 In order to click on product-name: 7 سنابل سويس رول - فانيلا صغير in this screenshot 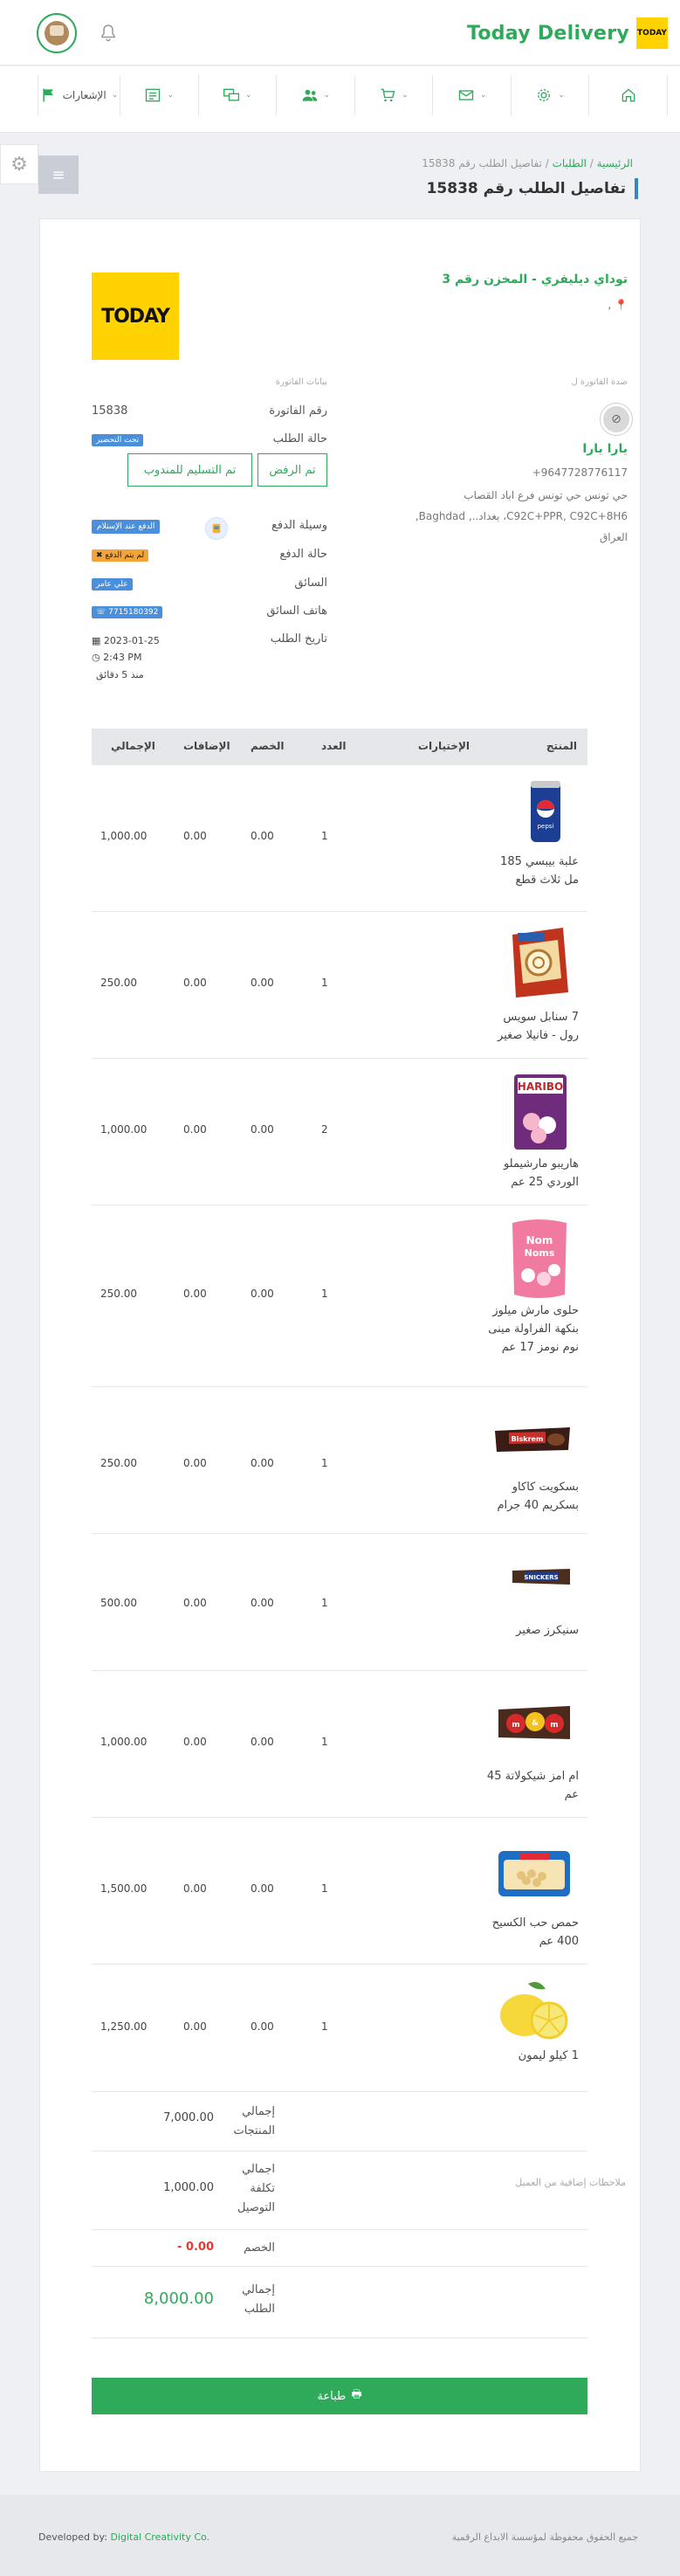, I will do `click(538, 1026)`.